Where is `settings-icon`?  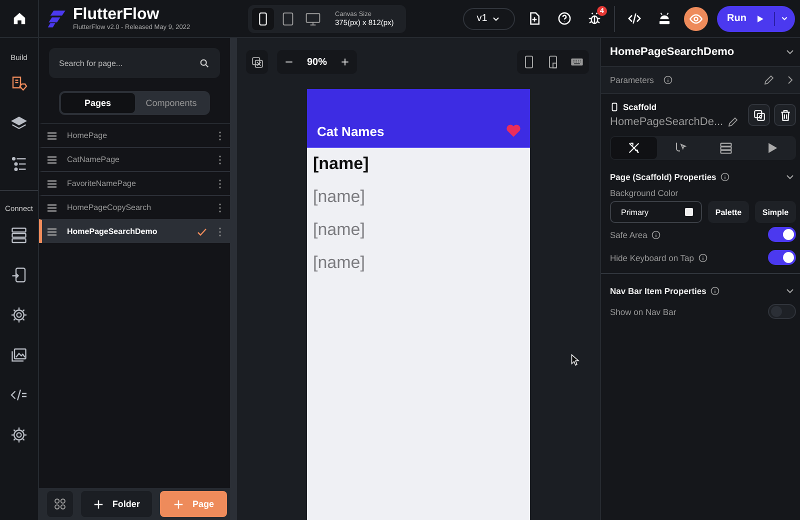
settings-icon is located at coordinates (19, 435).